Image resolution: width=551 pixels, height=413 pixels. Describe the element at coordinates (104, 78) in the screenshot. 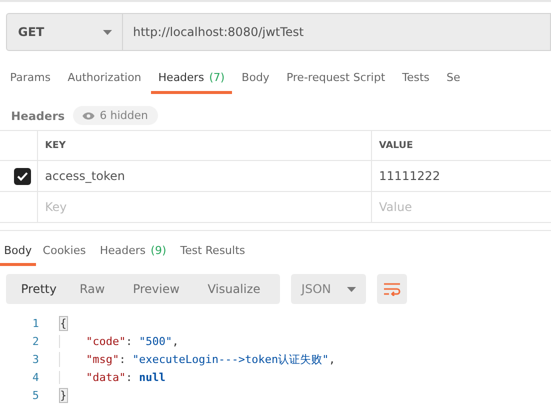

I see `tab: Authorization` at that location.